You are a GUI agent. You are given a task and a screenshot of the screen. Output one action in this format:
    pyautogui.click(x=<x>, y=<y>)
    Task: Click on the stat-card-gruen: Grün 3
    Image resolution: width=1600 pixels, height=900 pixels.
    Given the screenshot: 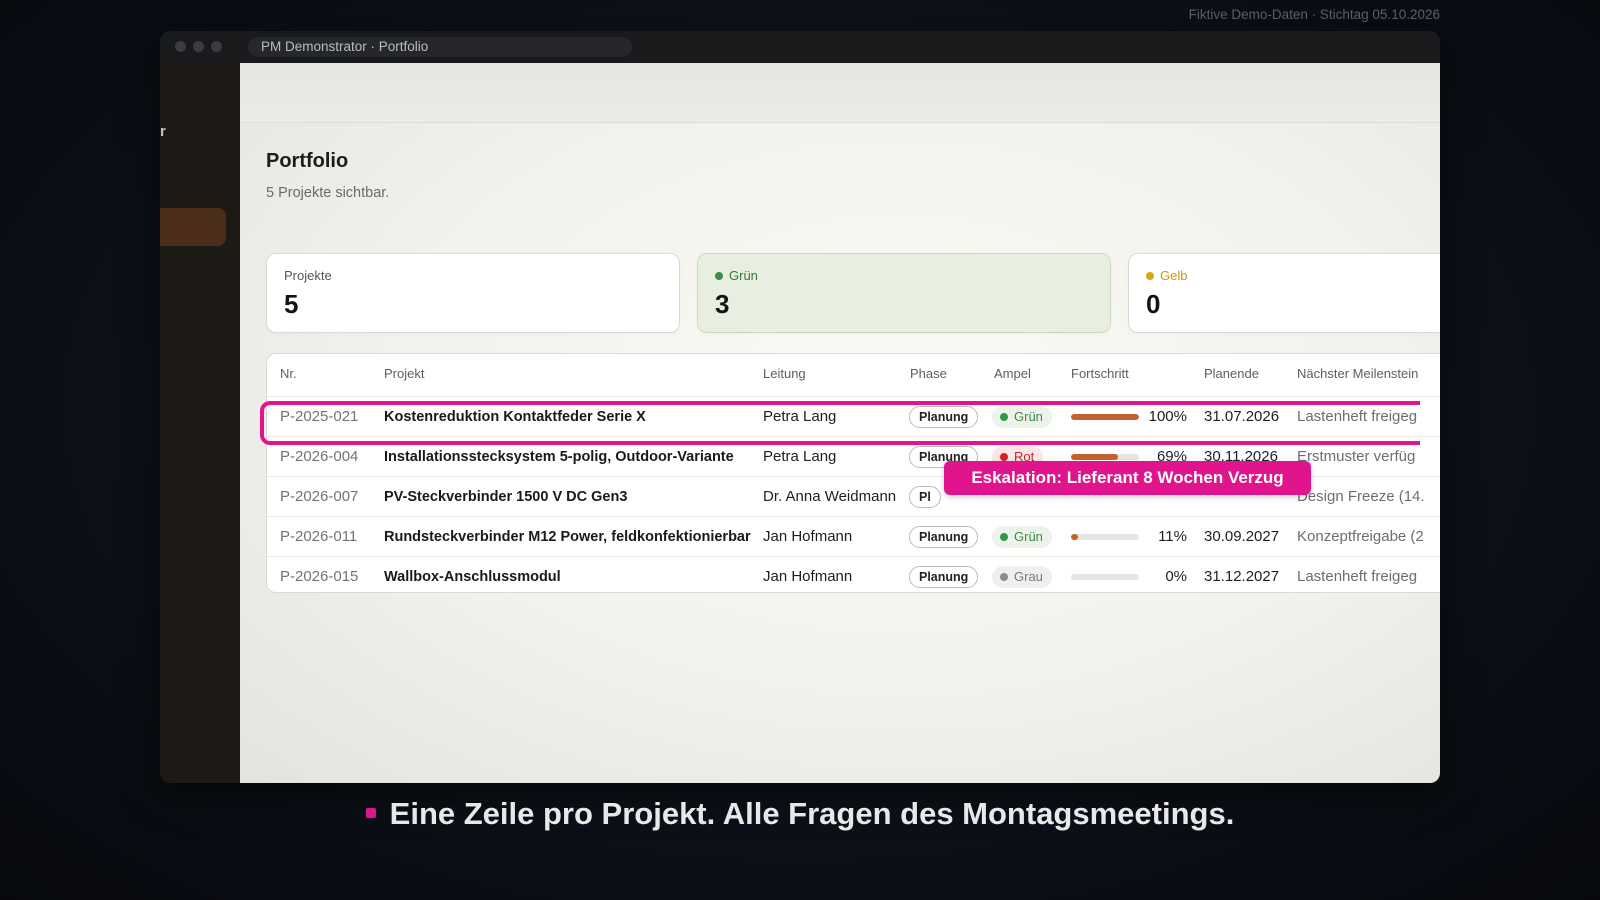 What is the action you would take?
    pyautogui.click(x=904, y=293)
    